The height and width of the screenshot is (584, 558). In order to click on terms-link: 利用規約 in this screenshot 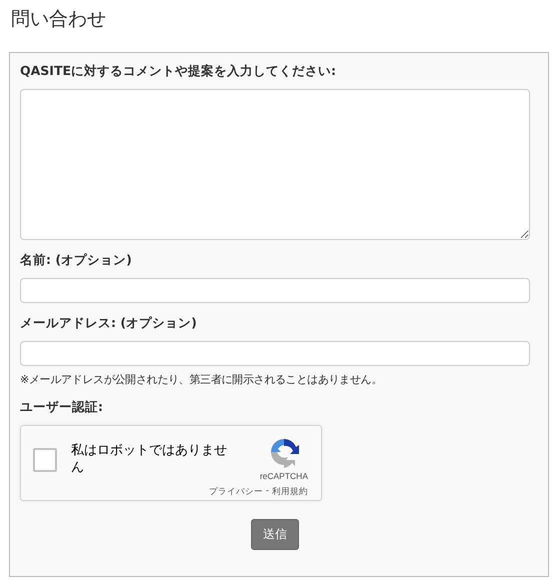, I will do `click(290, 492)`.